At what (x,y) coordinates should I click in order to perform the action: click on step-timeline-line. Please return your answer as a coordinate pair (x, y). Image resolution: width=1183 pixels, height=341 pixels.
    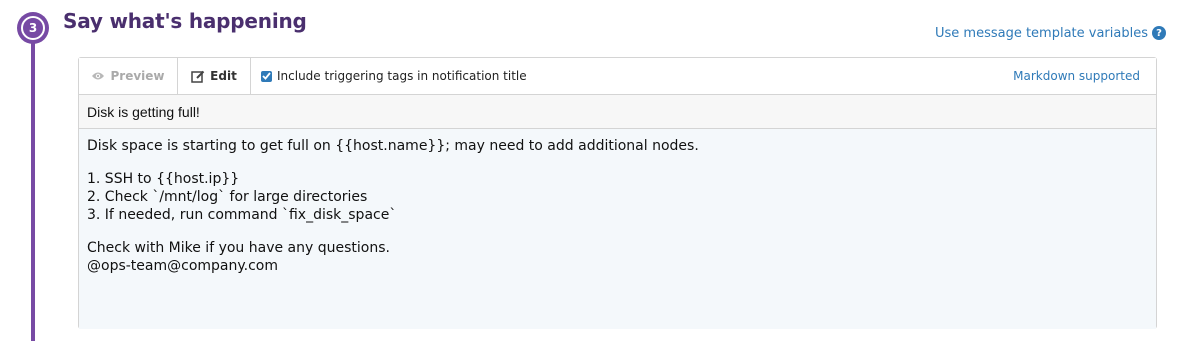
    Looking at the image, I should click on (33, 185).